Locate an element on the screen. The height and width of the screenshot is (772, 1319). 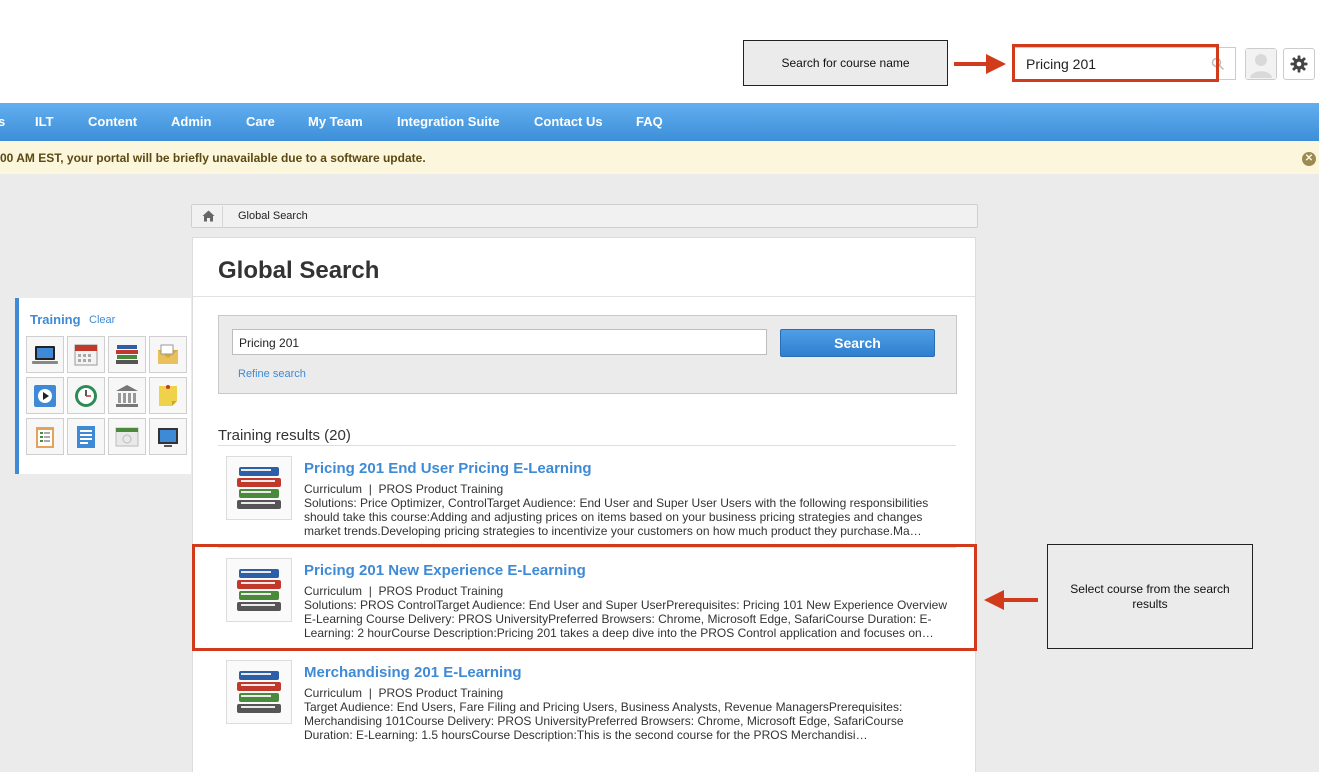
result-title-link: Merchandising 201 E-Learning is located at coordinates (413, 672).